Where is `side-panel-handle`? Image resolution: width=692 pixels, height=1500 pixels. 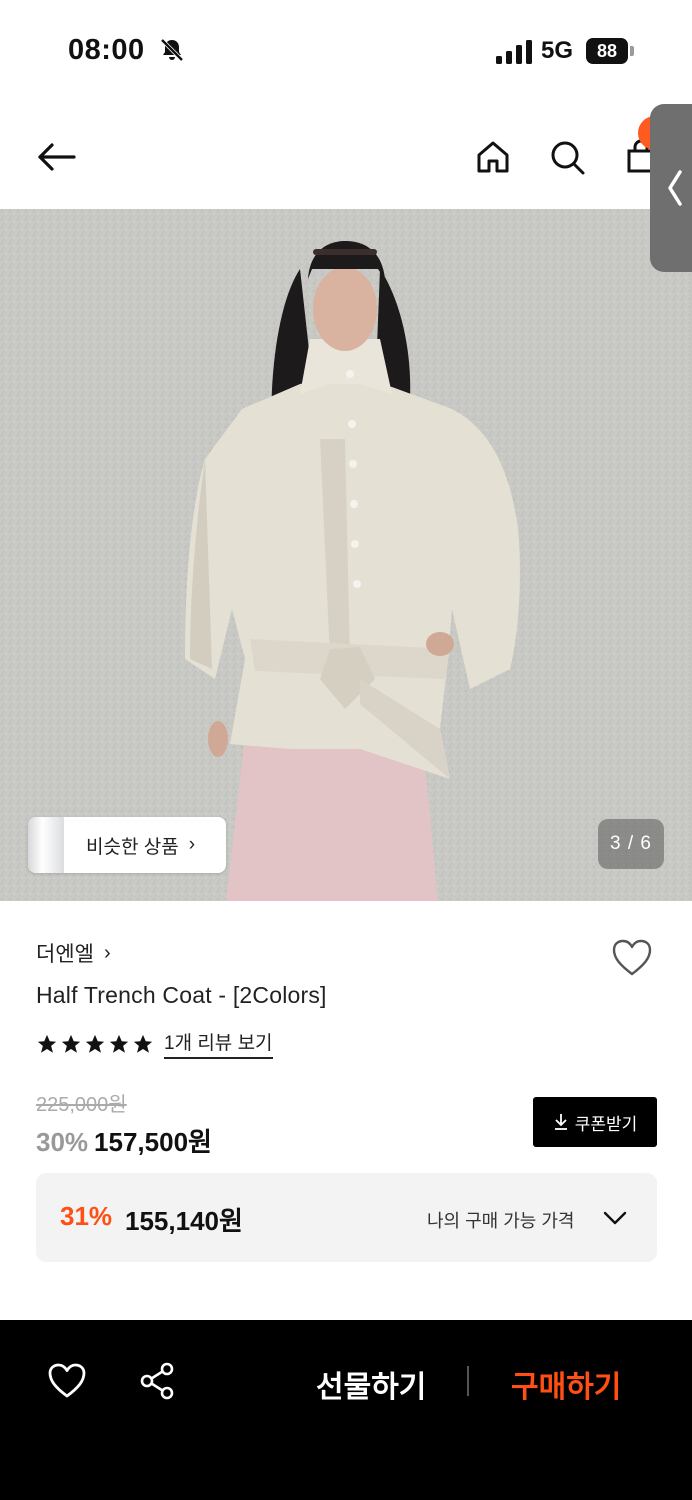
side-panel-handle is located at coordinates (671, 188).